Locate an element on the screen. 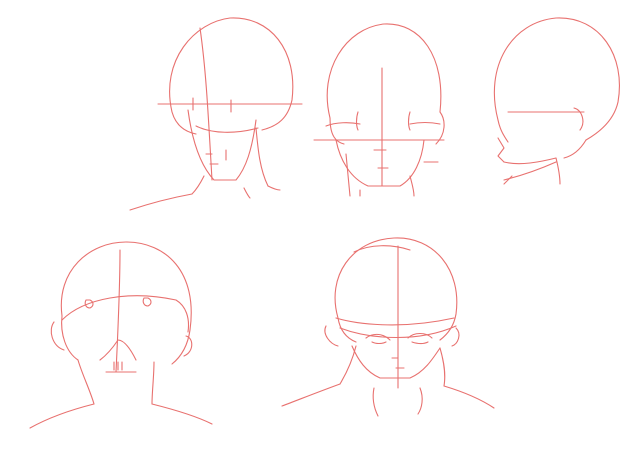  head-front-tilted is located at coordinates (216, 114).